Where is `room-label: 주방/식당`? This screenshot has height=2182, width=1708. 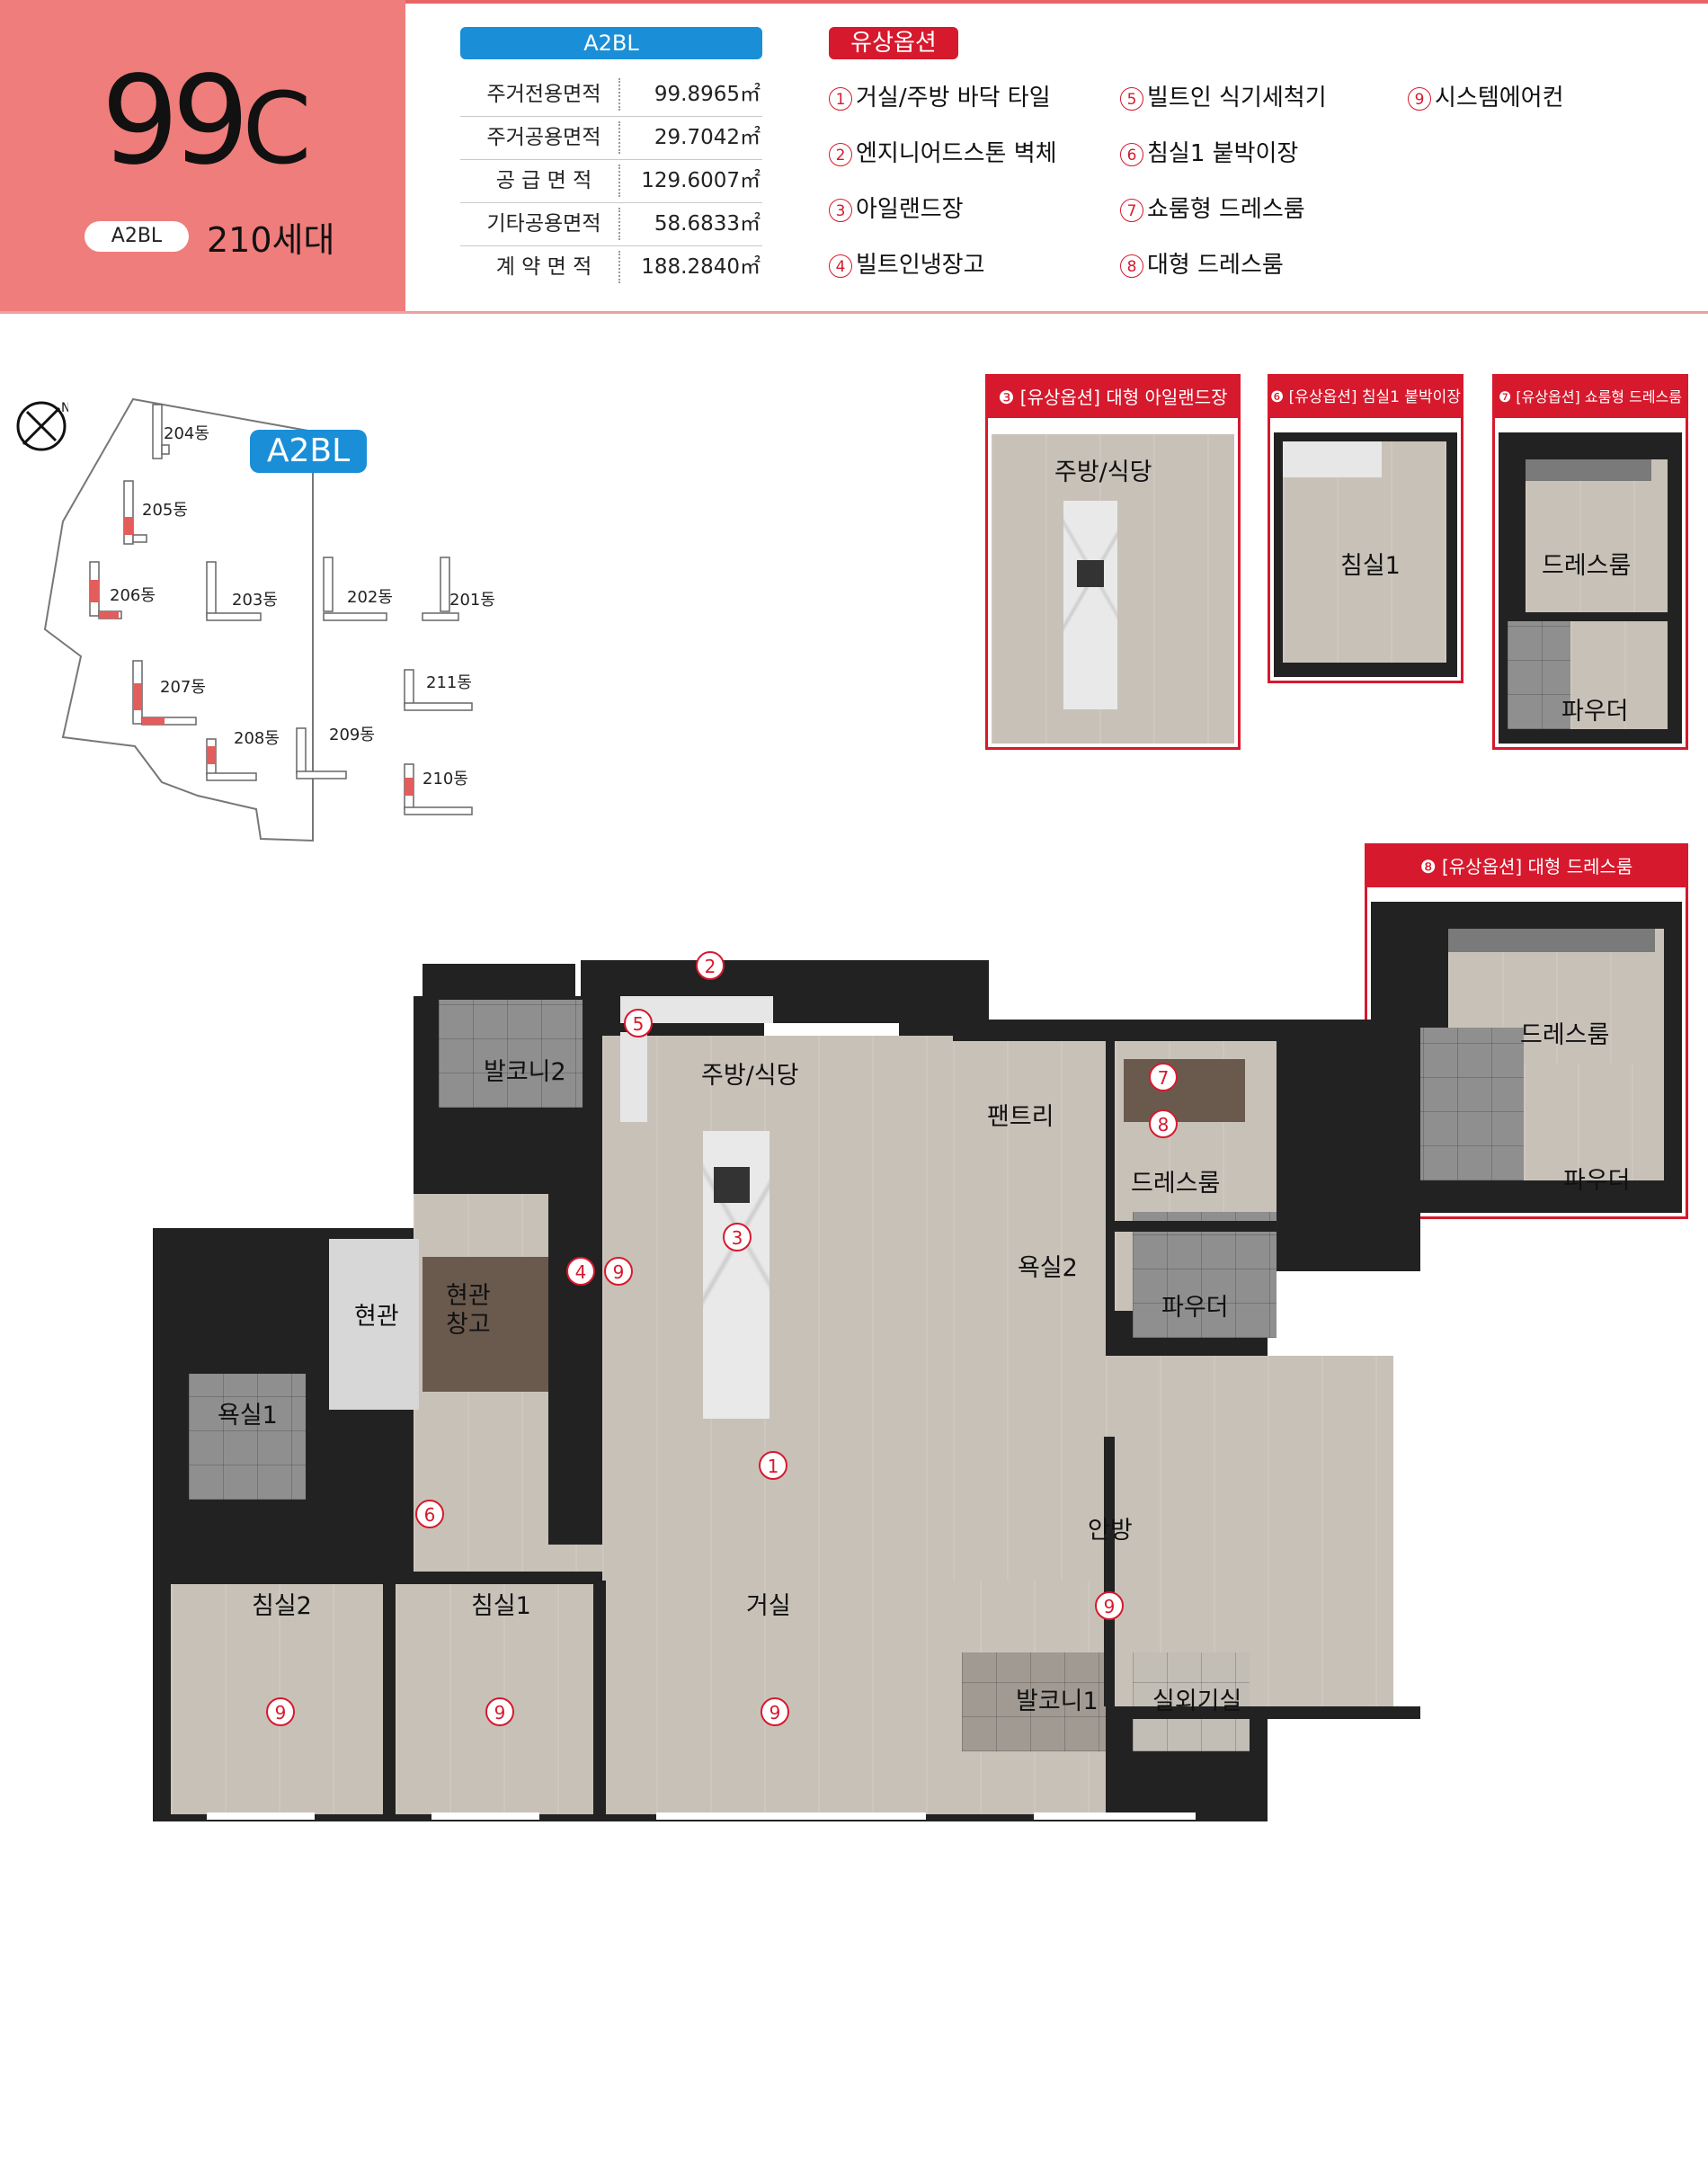
room-label: 주방/식당 is located at coordinates (1103, 472).